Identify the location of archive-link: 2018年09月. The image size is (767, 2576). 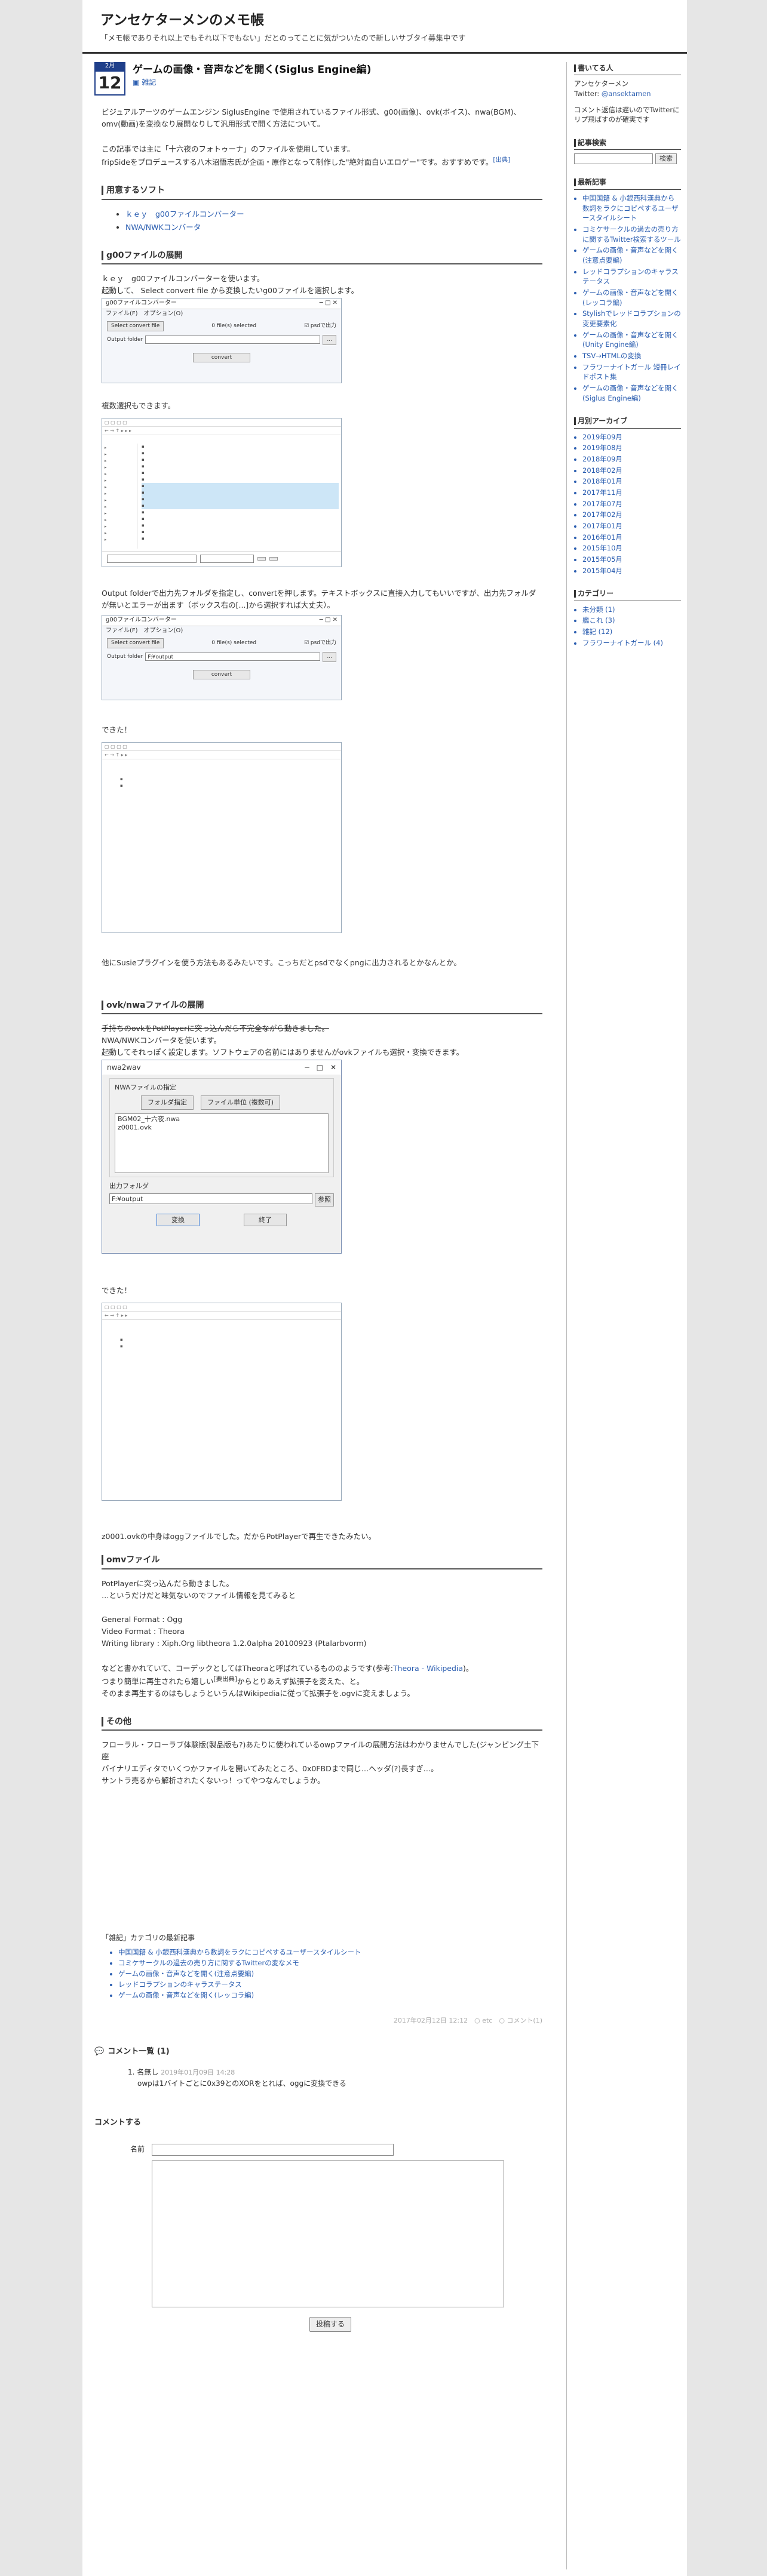
(631, 459).